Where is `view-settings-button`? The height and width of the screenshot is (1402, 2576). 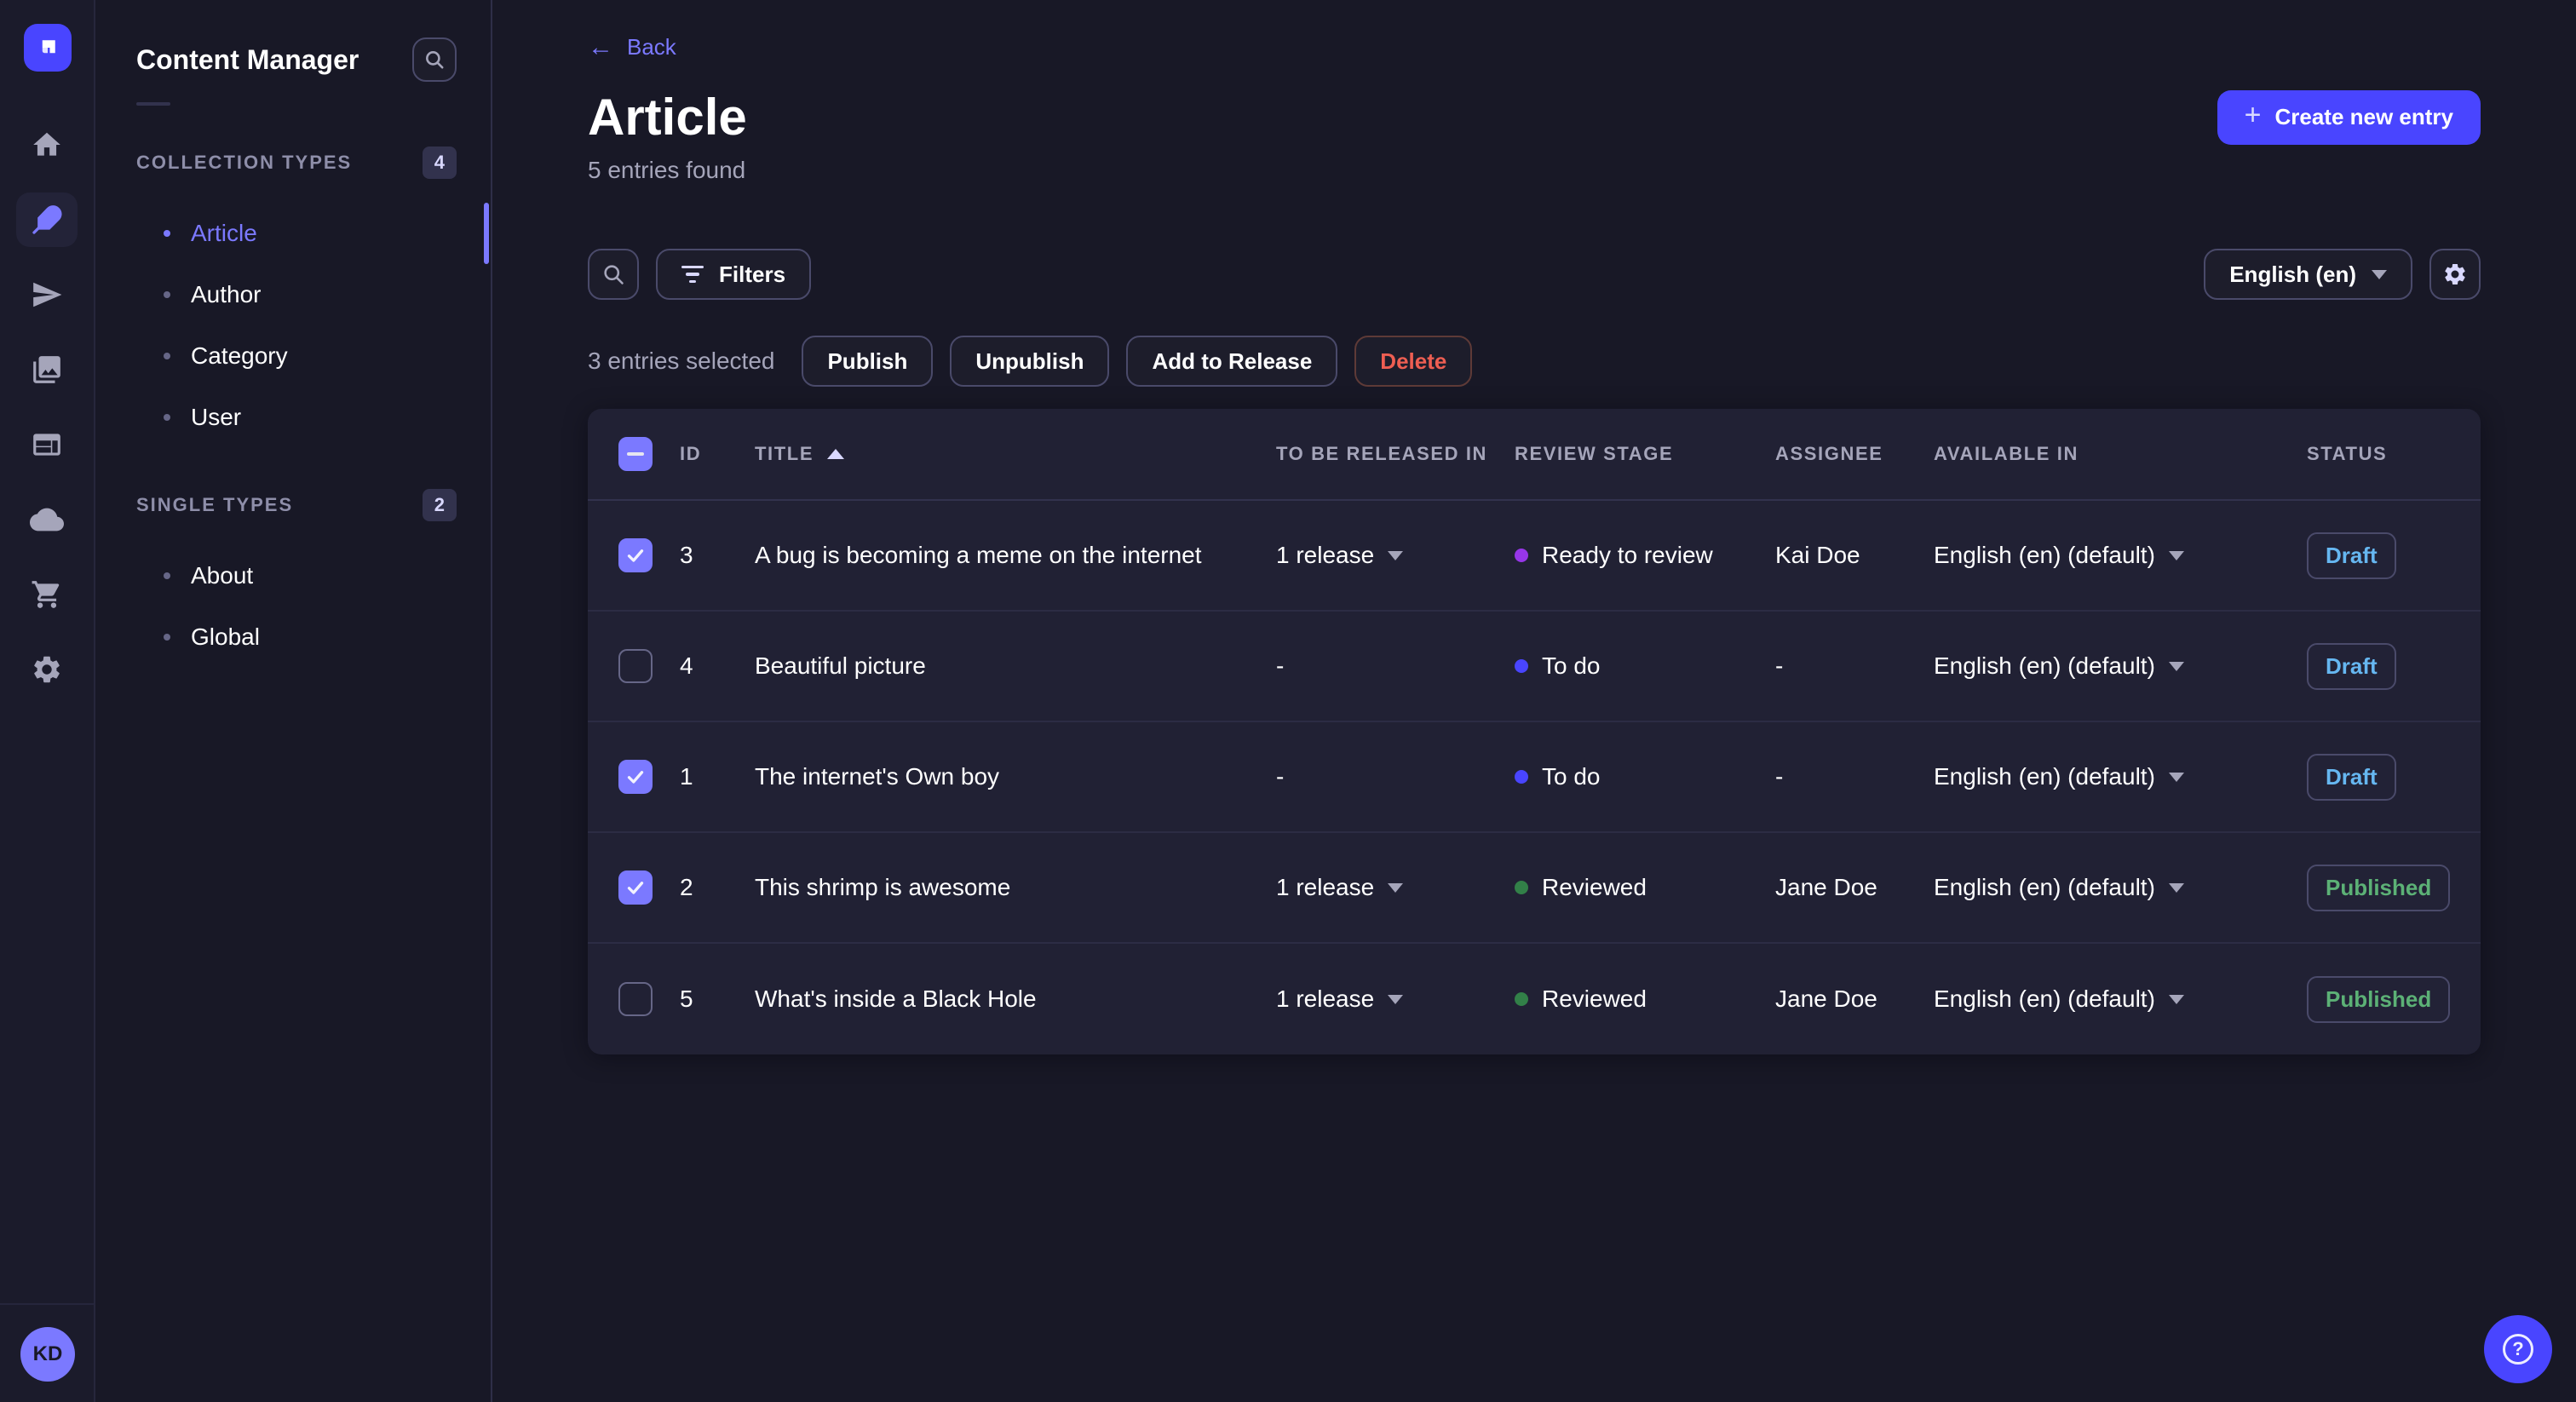 view-settings-button is located at coordinates (2455, 274).